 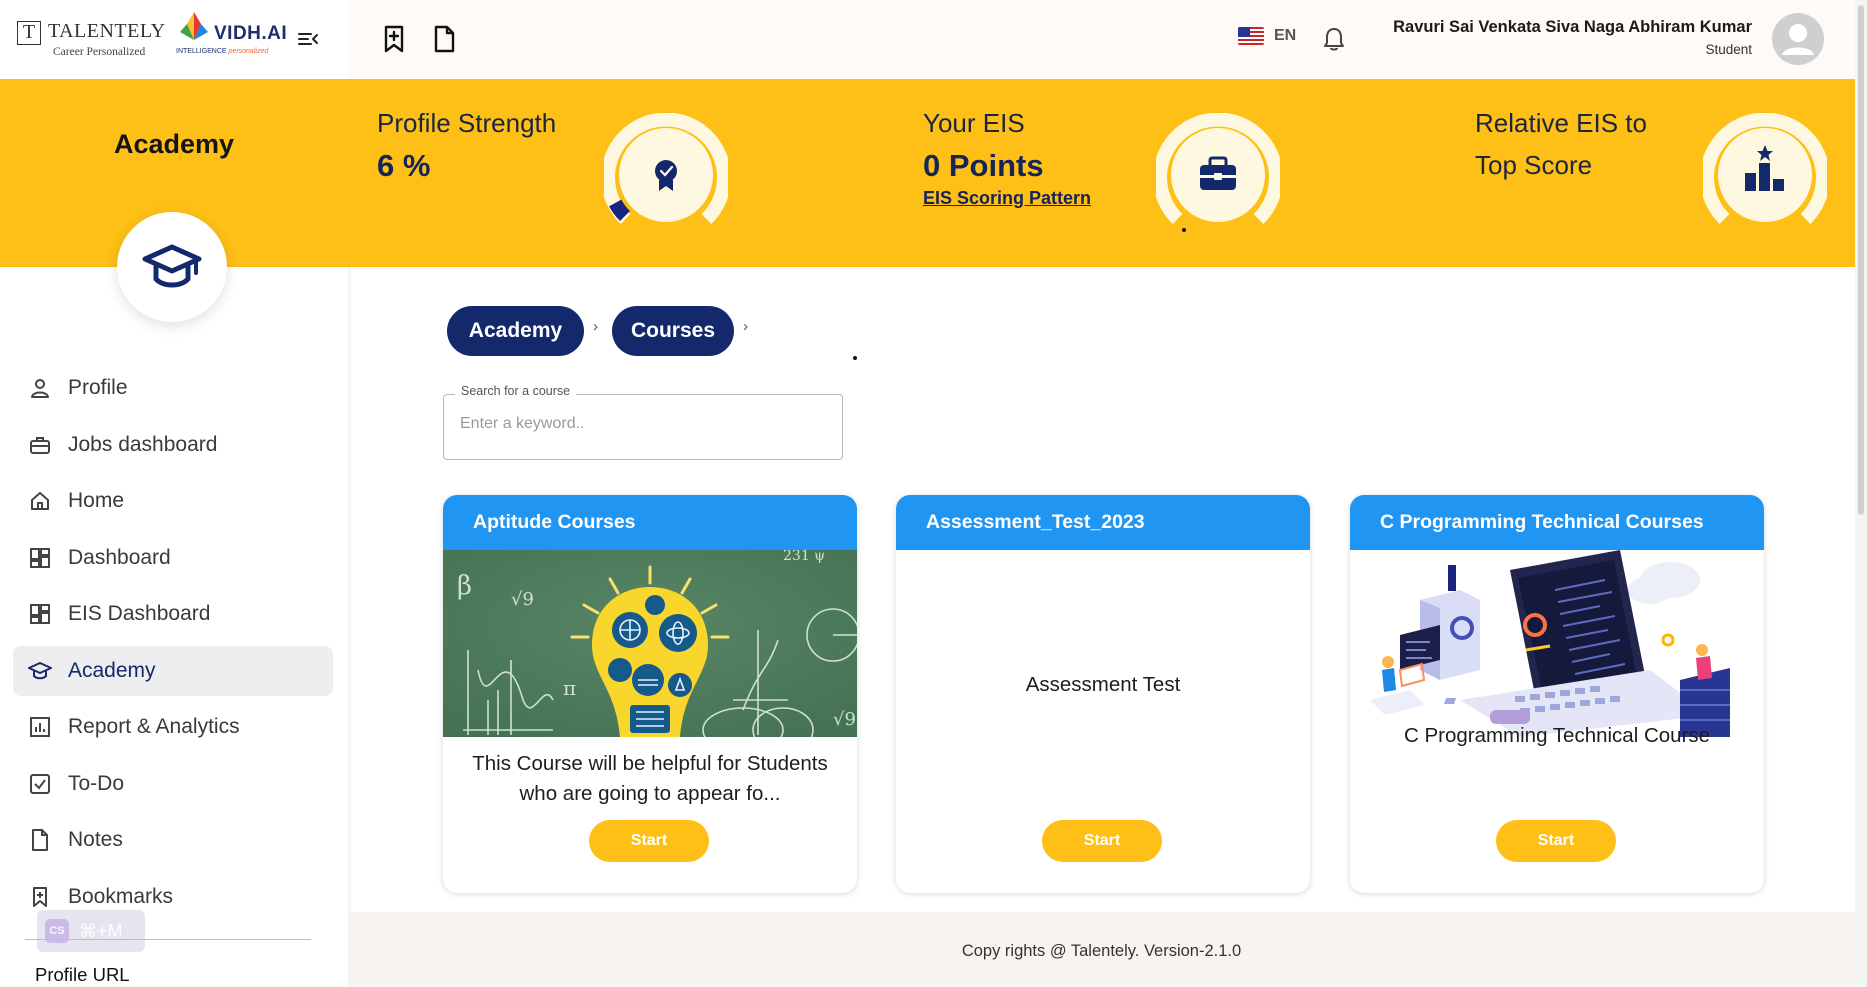 What do you see at coordinates (82, 975) in the screenshot?
I see `profile-url-label: Profile URL` at bounding box center [82, 975].